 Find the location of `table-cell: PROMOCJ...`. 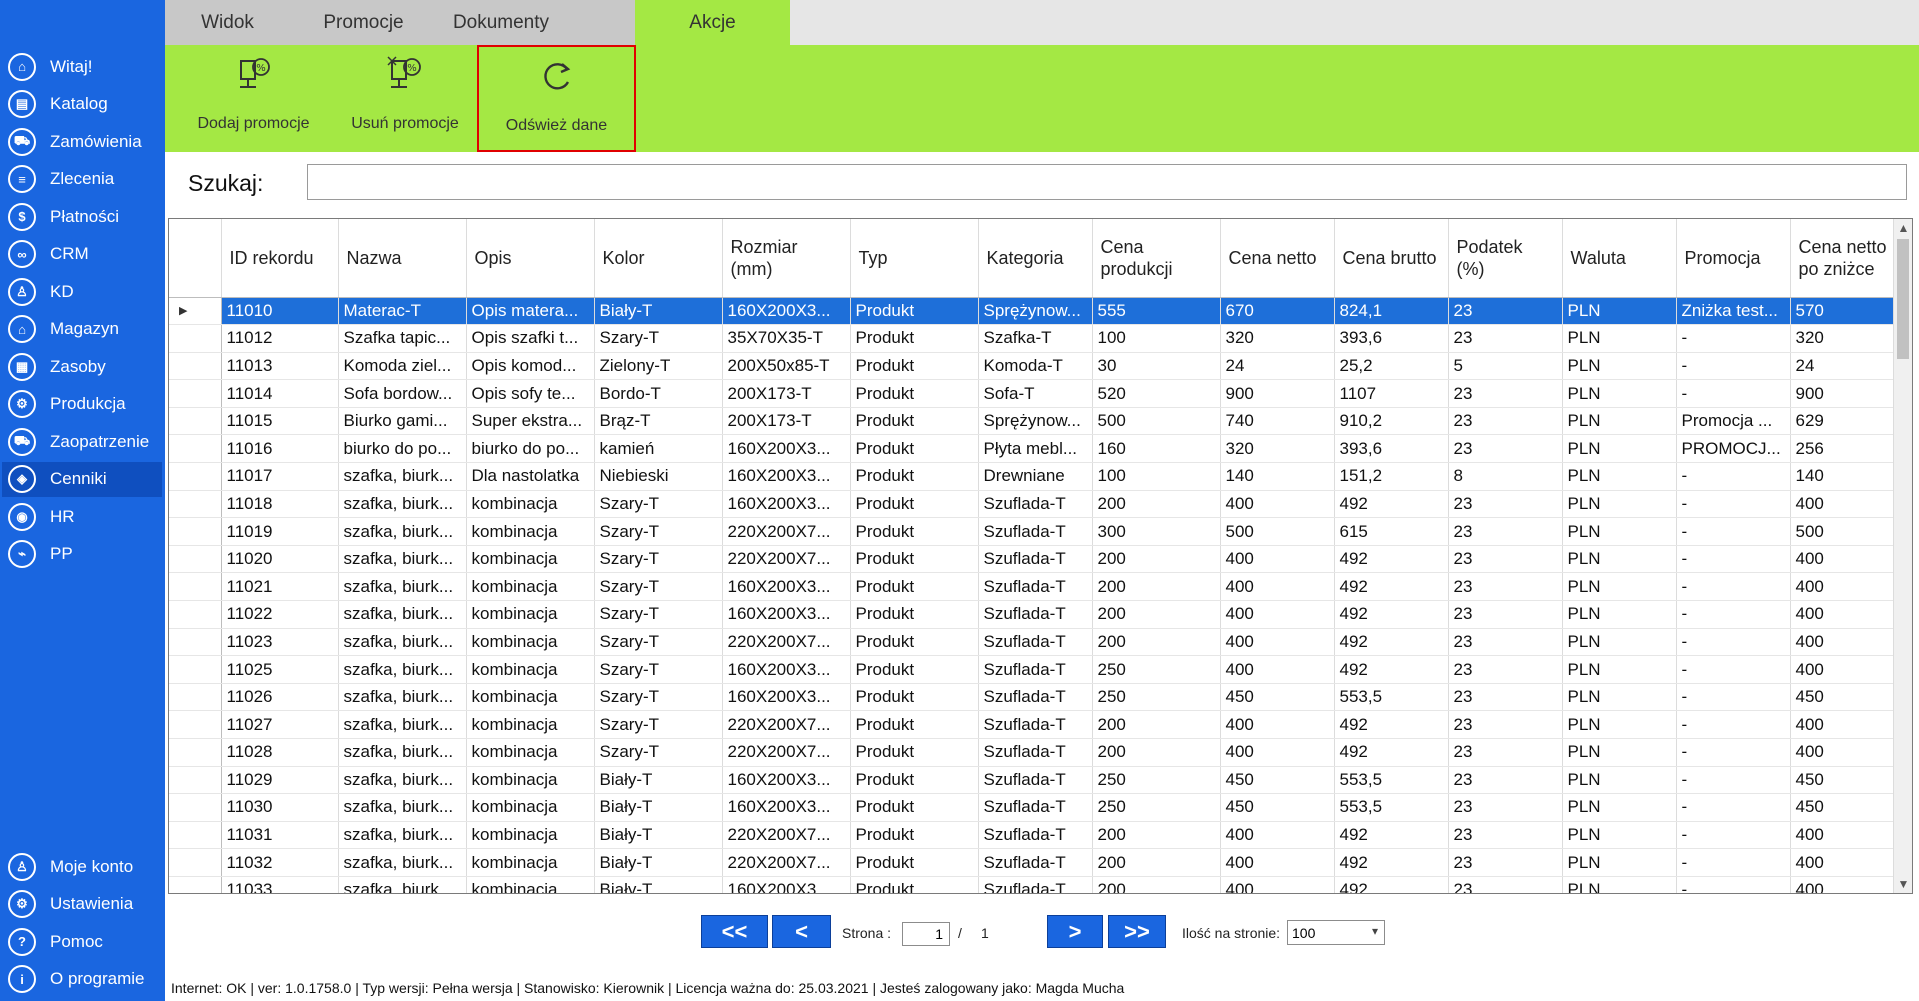

table-cell: PROMOCJ... is located at coordinates (1733, 449).